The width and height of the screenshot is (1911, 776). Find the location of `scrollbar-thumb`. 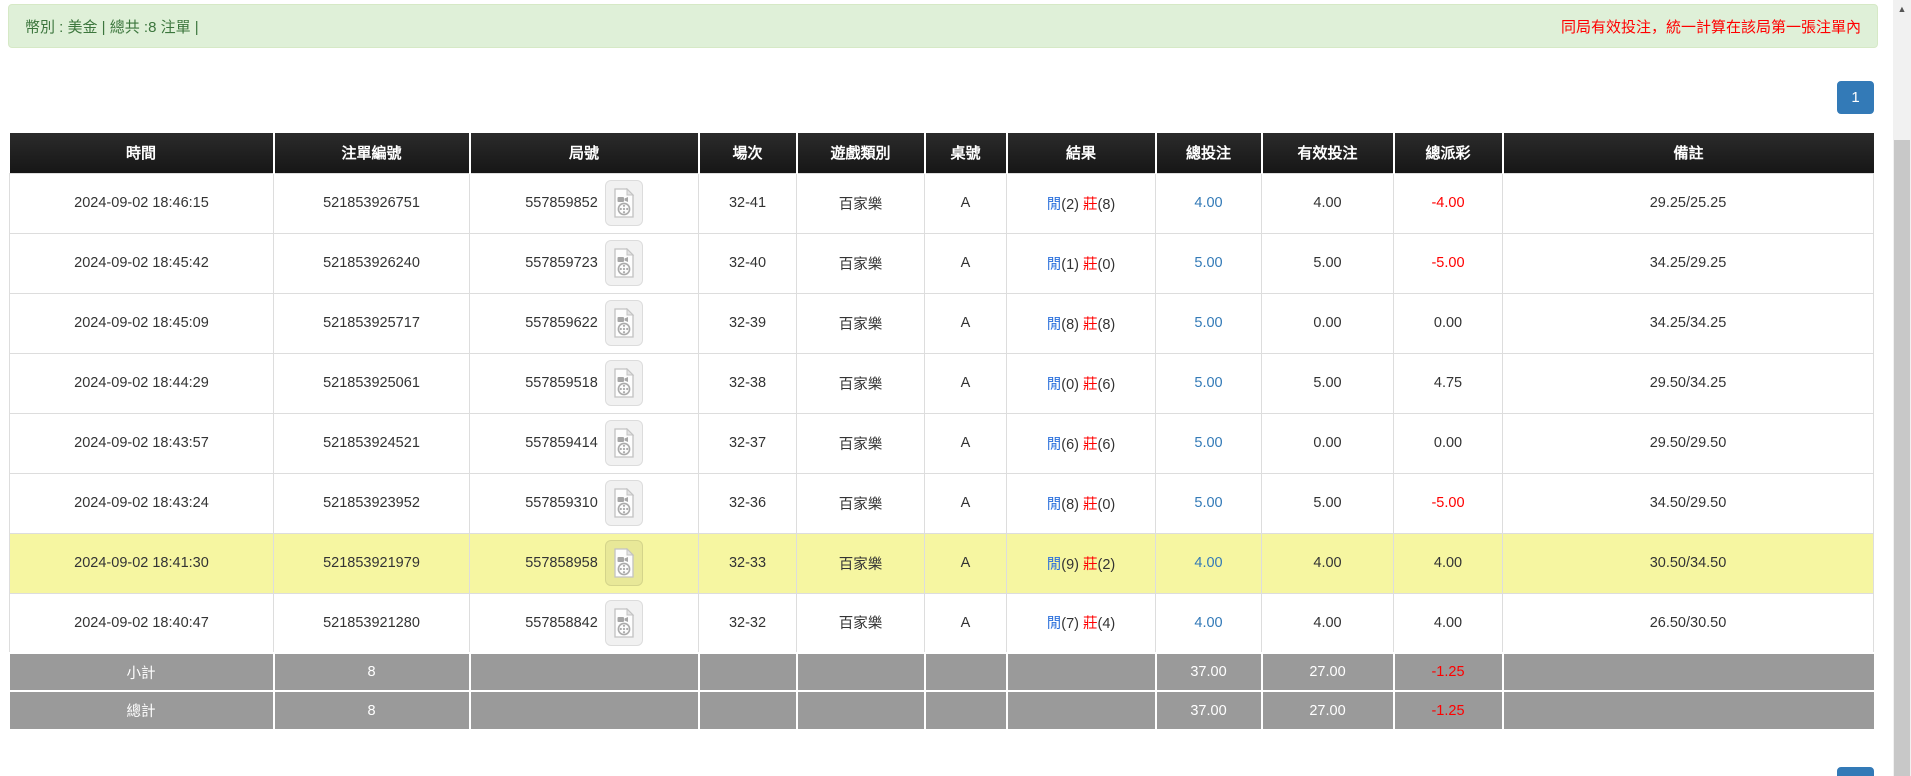

scrollbar-thumb is located at coordinates (1902, 458).